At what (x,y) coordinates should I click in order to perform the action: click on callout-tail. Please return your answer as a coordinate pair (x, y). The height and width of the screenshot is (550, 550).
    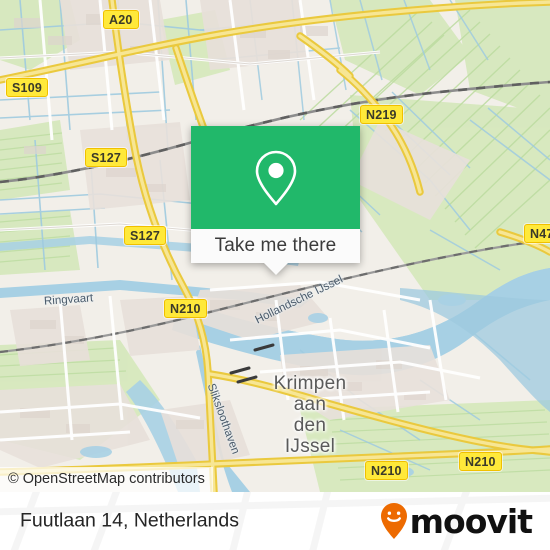
    Looking at the image, I should click on (275, 269).